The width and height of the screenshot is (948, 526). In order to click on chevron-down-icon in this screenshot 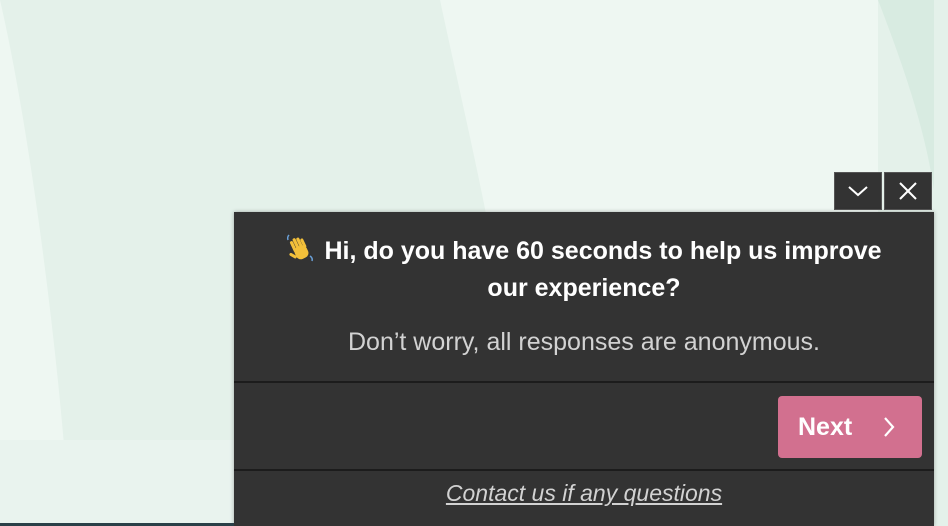, I will do `click(858, 191)`.